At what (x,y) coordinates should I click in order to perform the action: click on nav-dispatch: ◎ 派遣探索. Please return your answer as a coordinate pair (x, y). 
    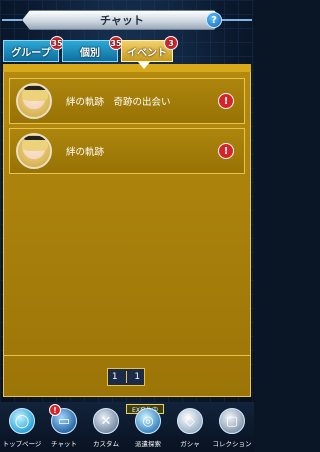
    Looking at the image, I should click on (148, 427).